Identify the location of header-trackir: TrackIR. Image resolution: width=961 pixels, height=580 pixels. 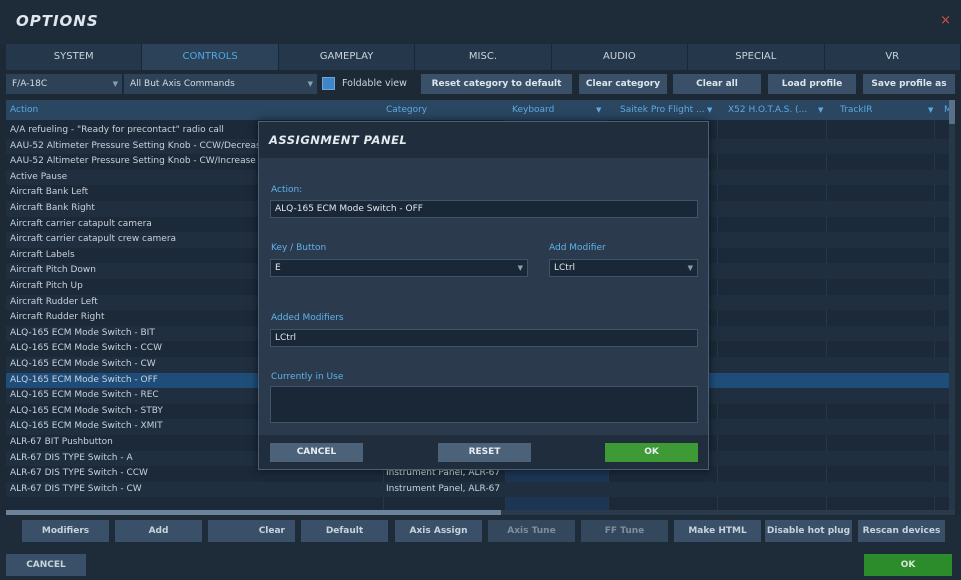
(856, 110).